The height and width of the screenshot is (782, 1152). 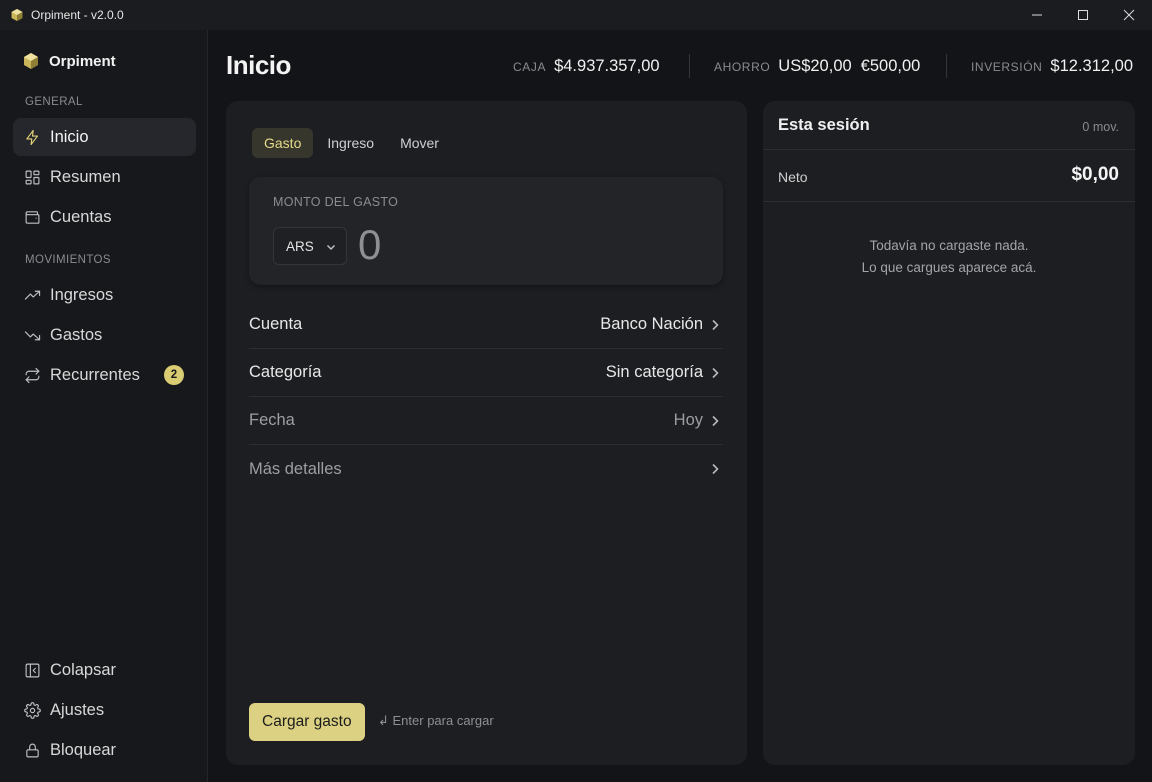 What do you see at coordinates (1092, 66) in the screenshot?
I see `stat-inversion-value: $12.312,00` at bounding box center [1092, 66].